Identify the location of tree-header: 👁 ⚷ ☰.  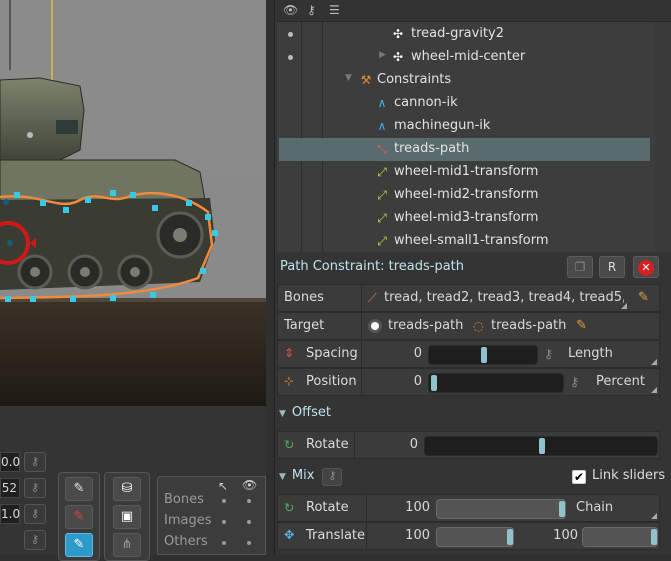
(474, 11).